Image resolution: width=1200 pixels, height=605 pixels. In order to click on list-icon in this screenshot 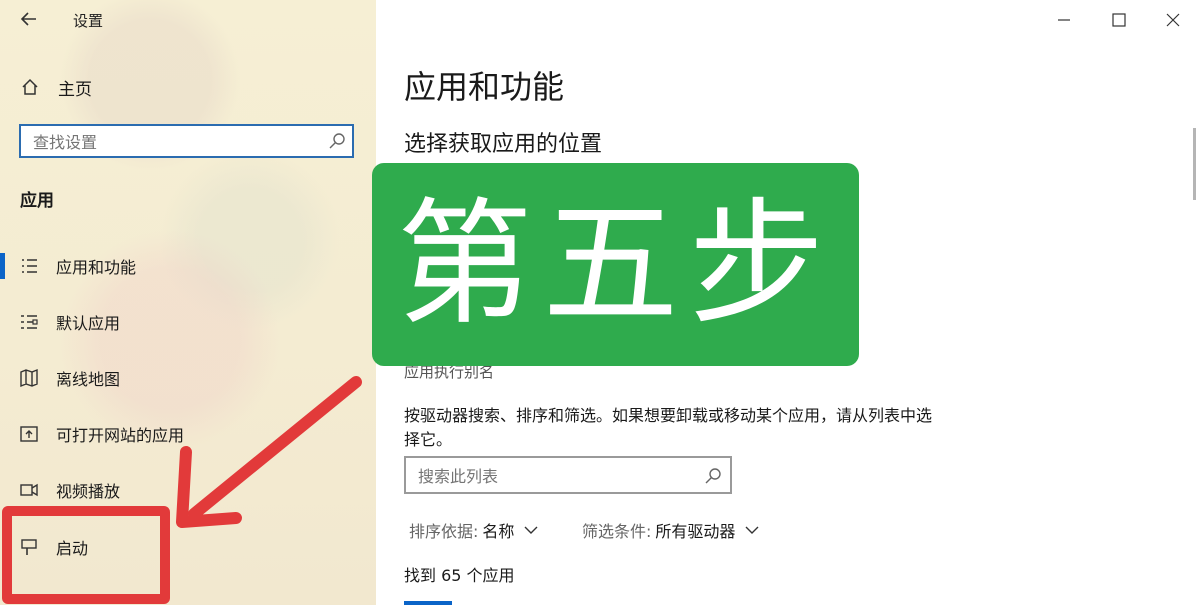, I will do `click(29, 266)`.